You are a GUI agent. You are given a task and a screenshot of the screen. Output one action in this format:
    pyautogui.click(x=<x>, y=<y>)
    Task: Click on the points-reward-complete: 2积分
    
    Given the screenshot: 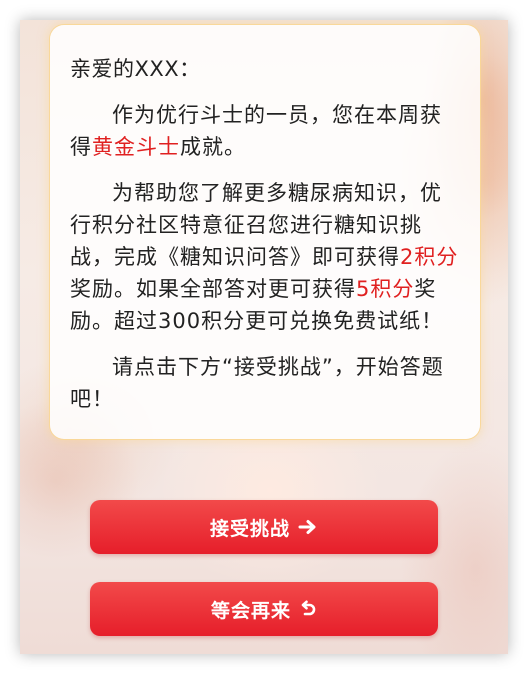 What is the action you would take?
    pyautogui.click(x=429, y=257)
    